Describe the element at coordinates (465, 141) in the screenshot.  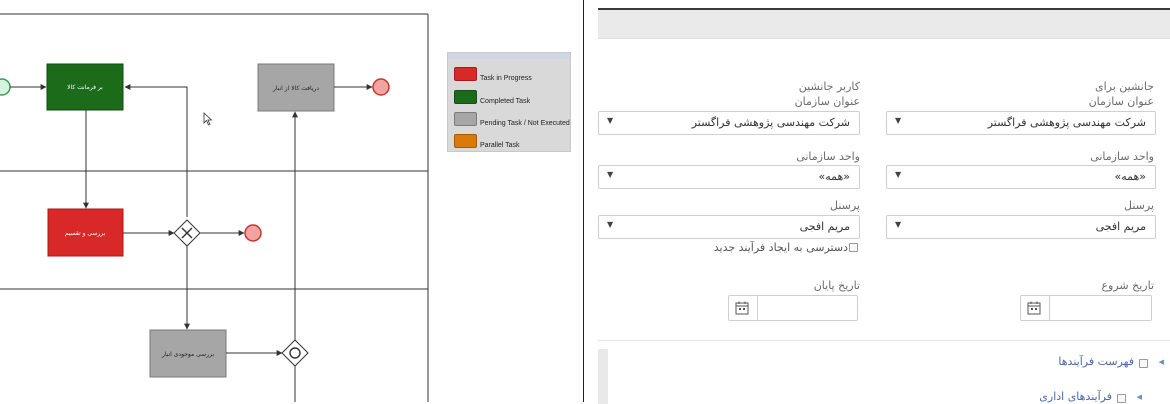
I see `legend-swatch-orange` at that location.